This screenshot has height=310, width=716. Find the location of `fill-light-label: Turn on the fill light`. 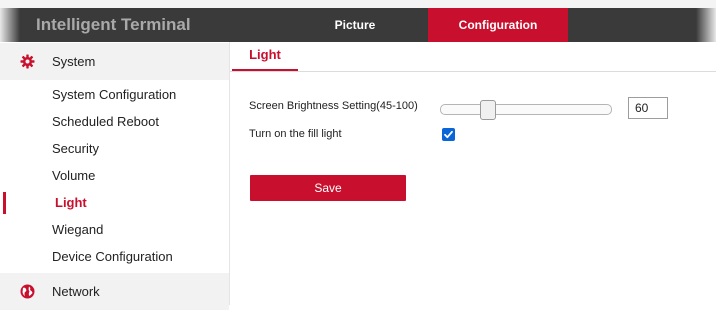

fill-light-label: Turn on the fill light is located at coordinates (295, 134).